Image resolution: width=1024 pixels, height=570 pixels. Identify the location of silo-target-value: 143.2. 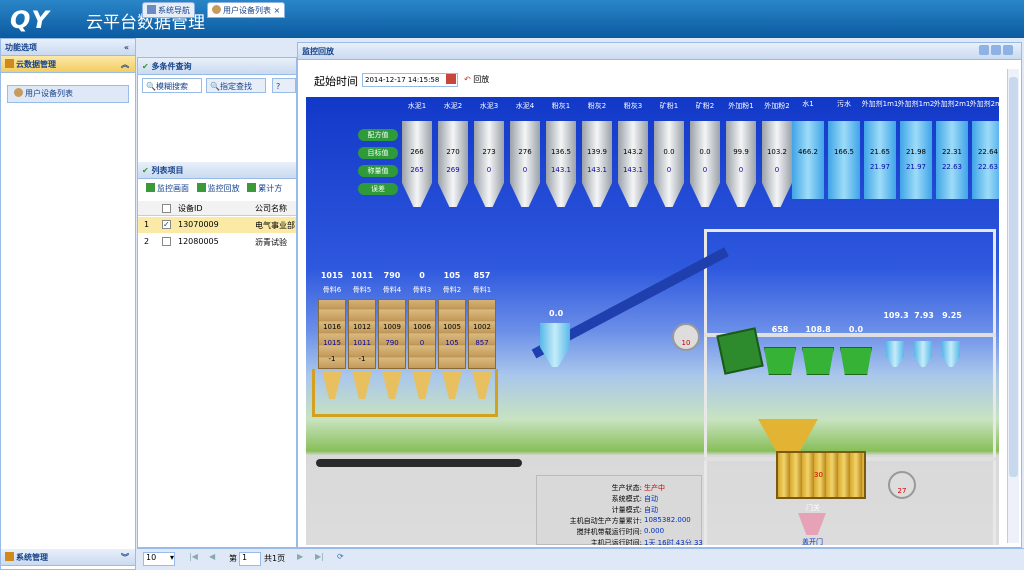
(633, 152).